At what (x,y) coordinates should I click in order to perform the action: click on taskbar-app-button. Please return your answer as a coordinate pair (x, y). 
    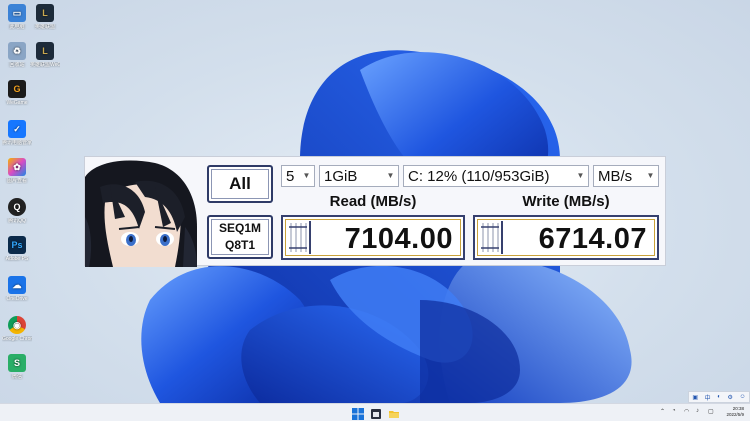
    Looking at the image, I should click on (376, 413).